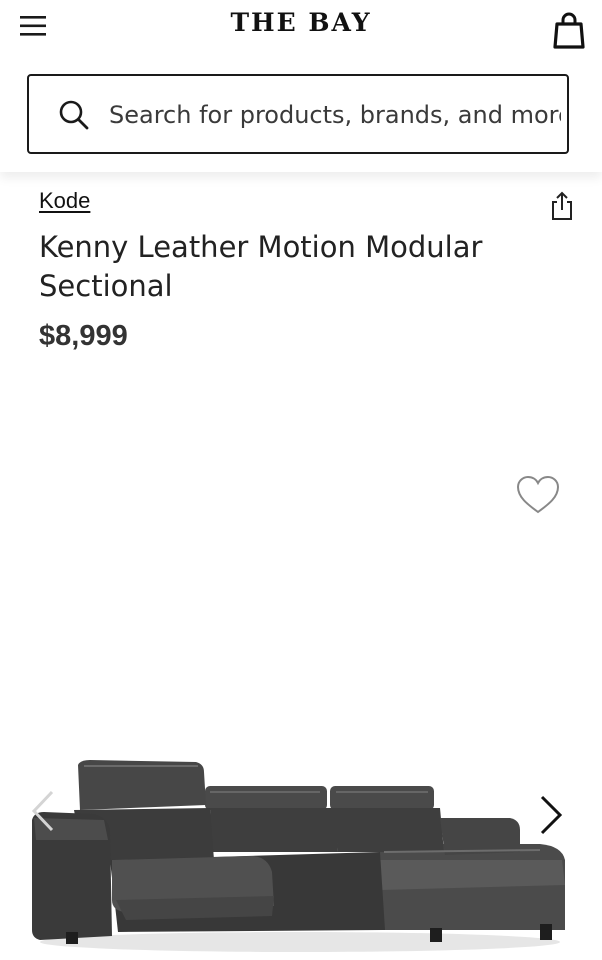 The image size is (602, 960). I want to click on chevron-right-icon, so click(551, 815).